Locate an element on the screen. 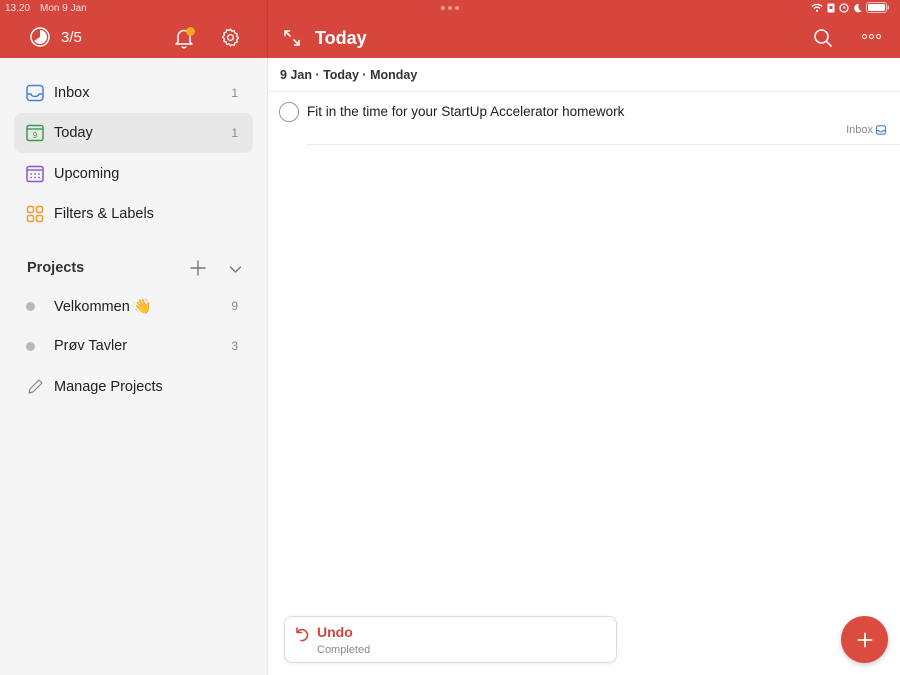 This screenshot has width=900, height=675. undo-button: Undo is located at coordinates (335, 632).